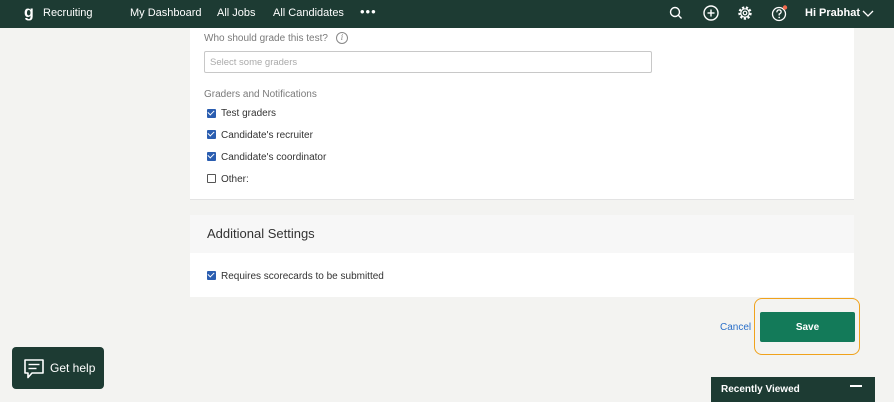 Image resolution: width=894 pixels, height=402 pixels. What do you see at coordinates (856, 386) in the screenshot?
I see `minimize-icon` at bounding box center [856, 386].